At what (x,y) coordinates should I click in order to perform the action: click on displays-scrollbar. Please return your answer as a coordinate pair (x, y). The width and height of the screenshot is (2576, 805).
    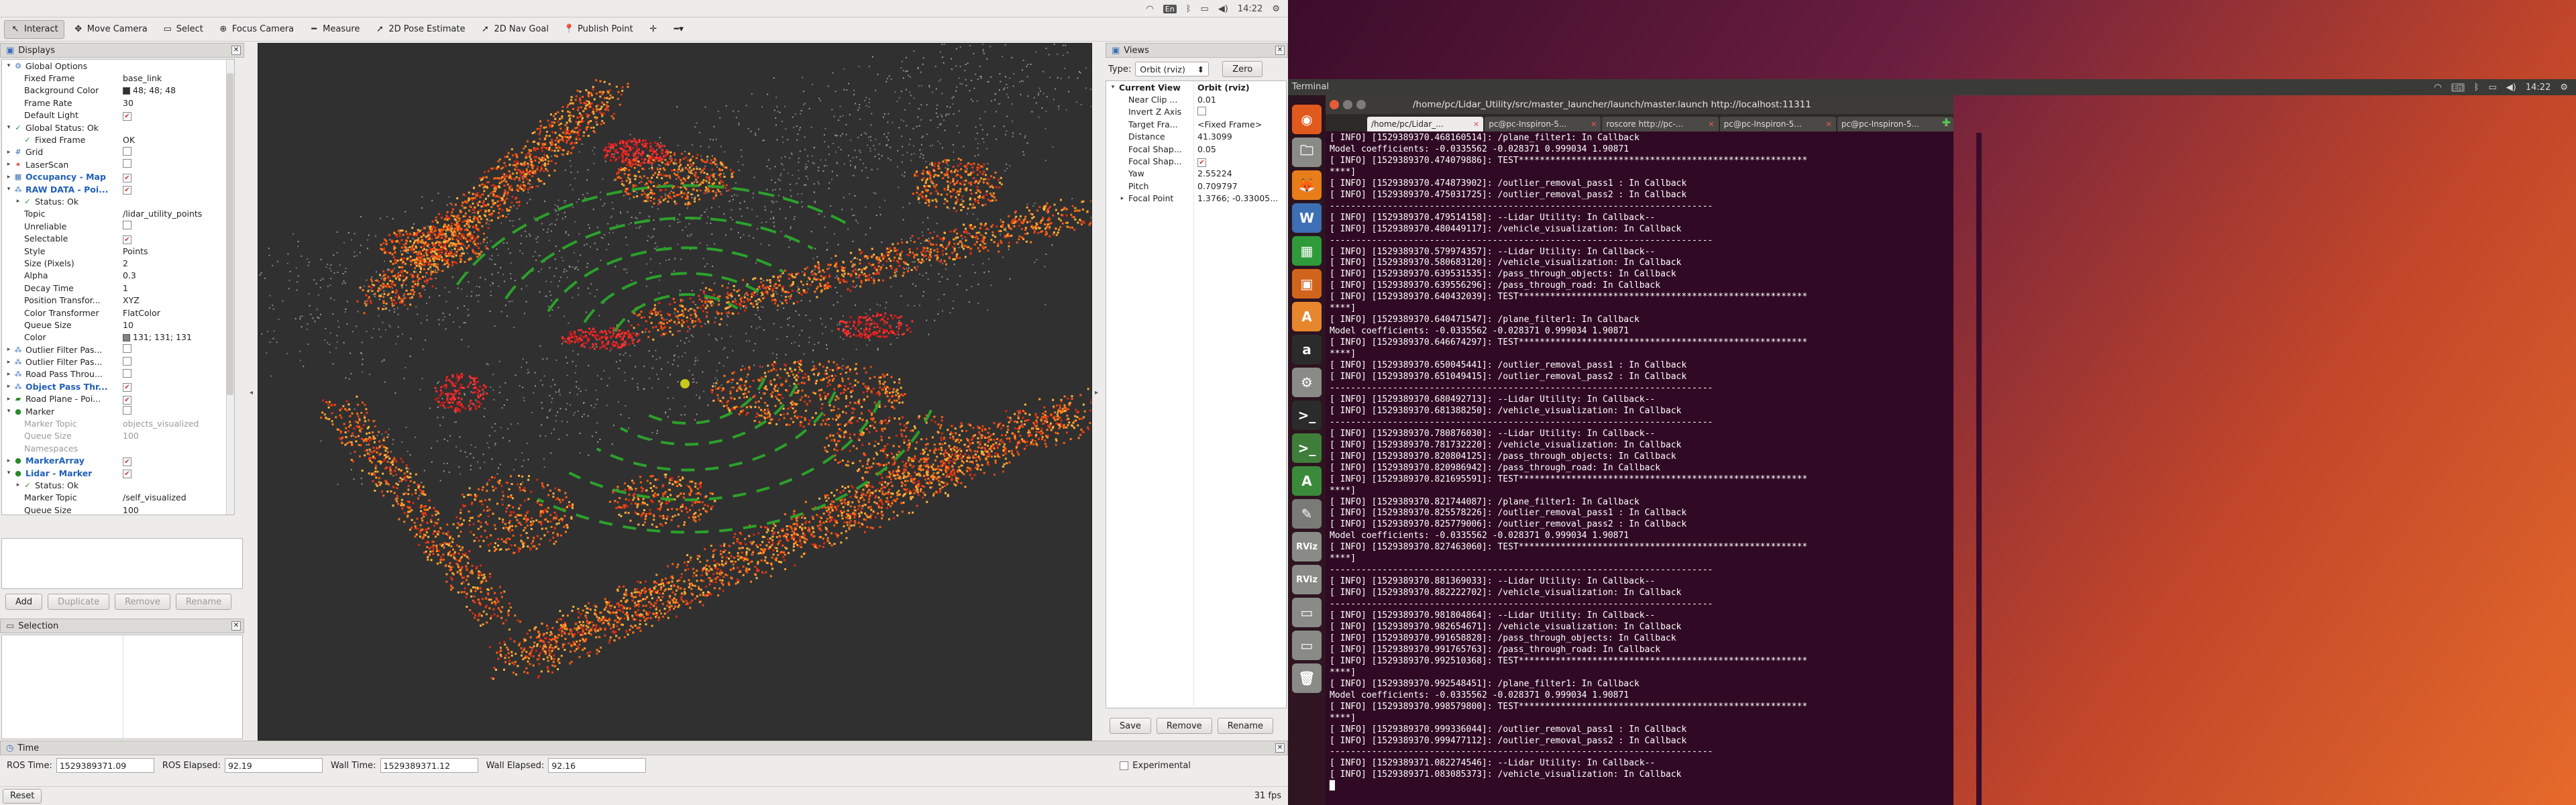
    Looking at the image, I should click on (230, 287).